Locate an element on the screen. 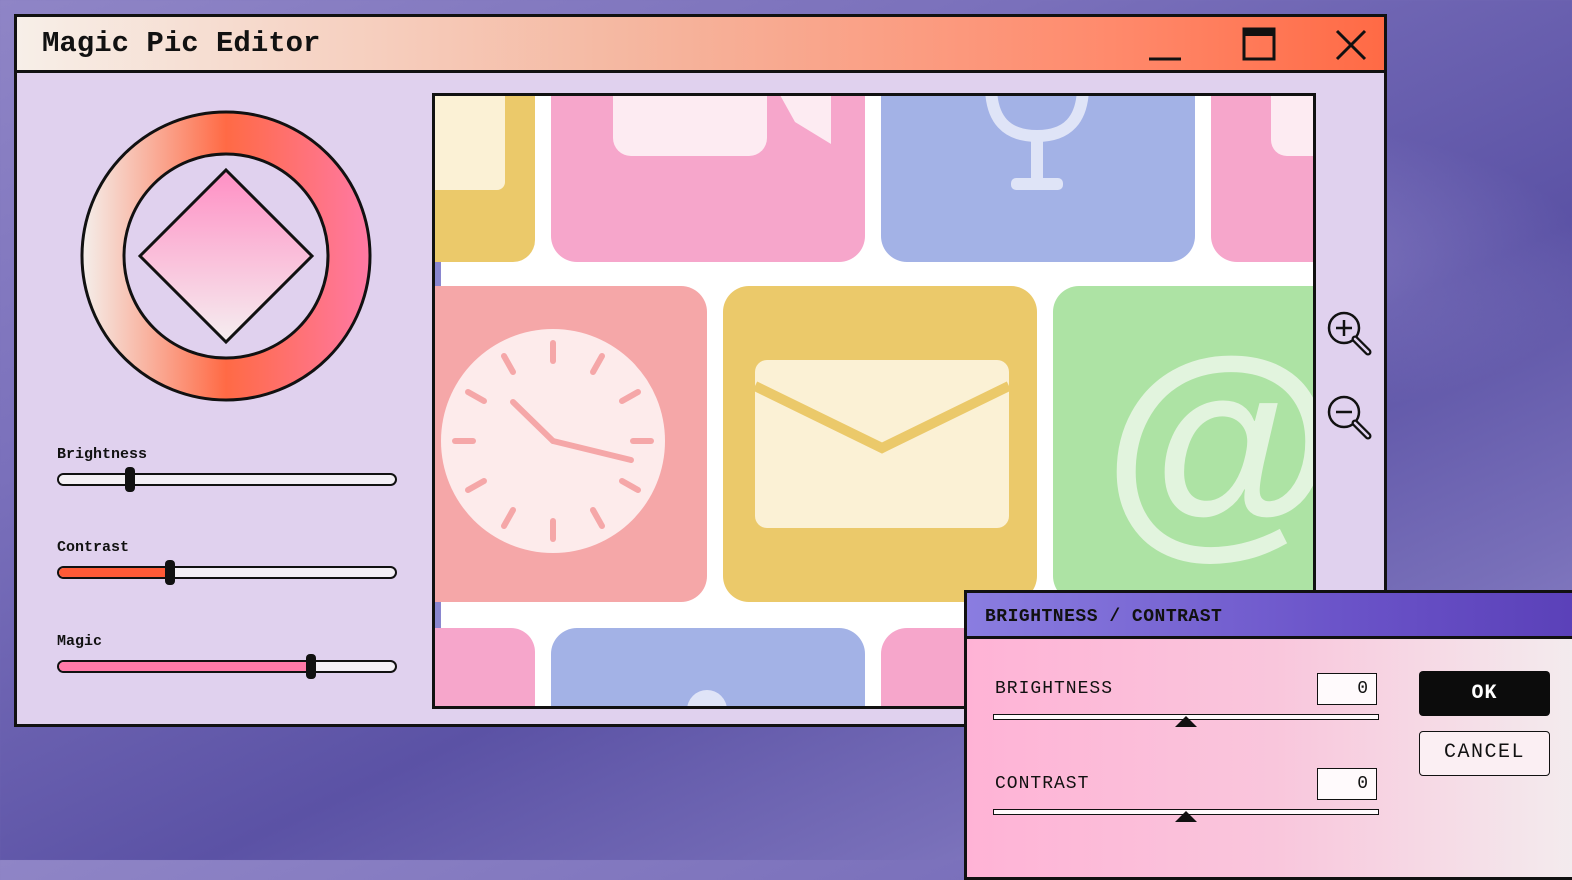  dialog-brightness-thumb is located at coordinates (1186, 721).